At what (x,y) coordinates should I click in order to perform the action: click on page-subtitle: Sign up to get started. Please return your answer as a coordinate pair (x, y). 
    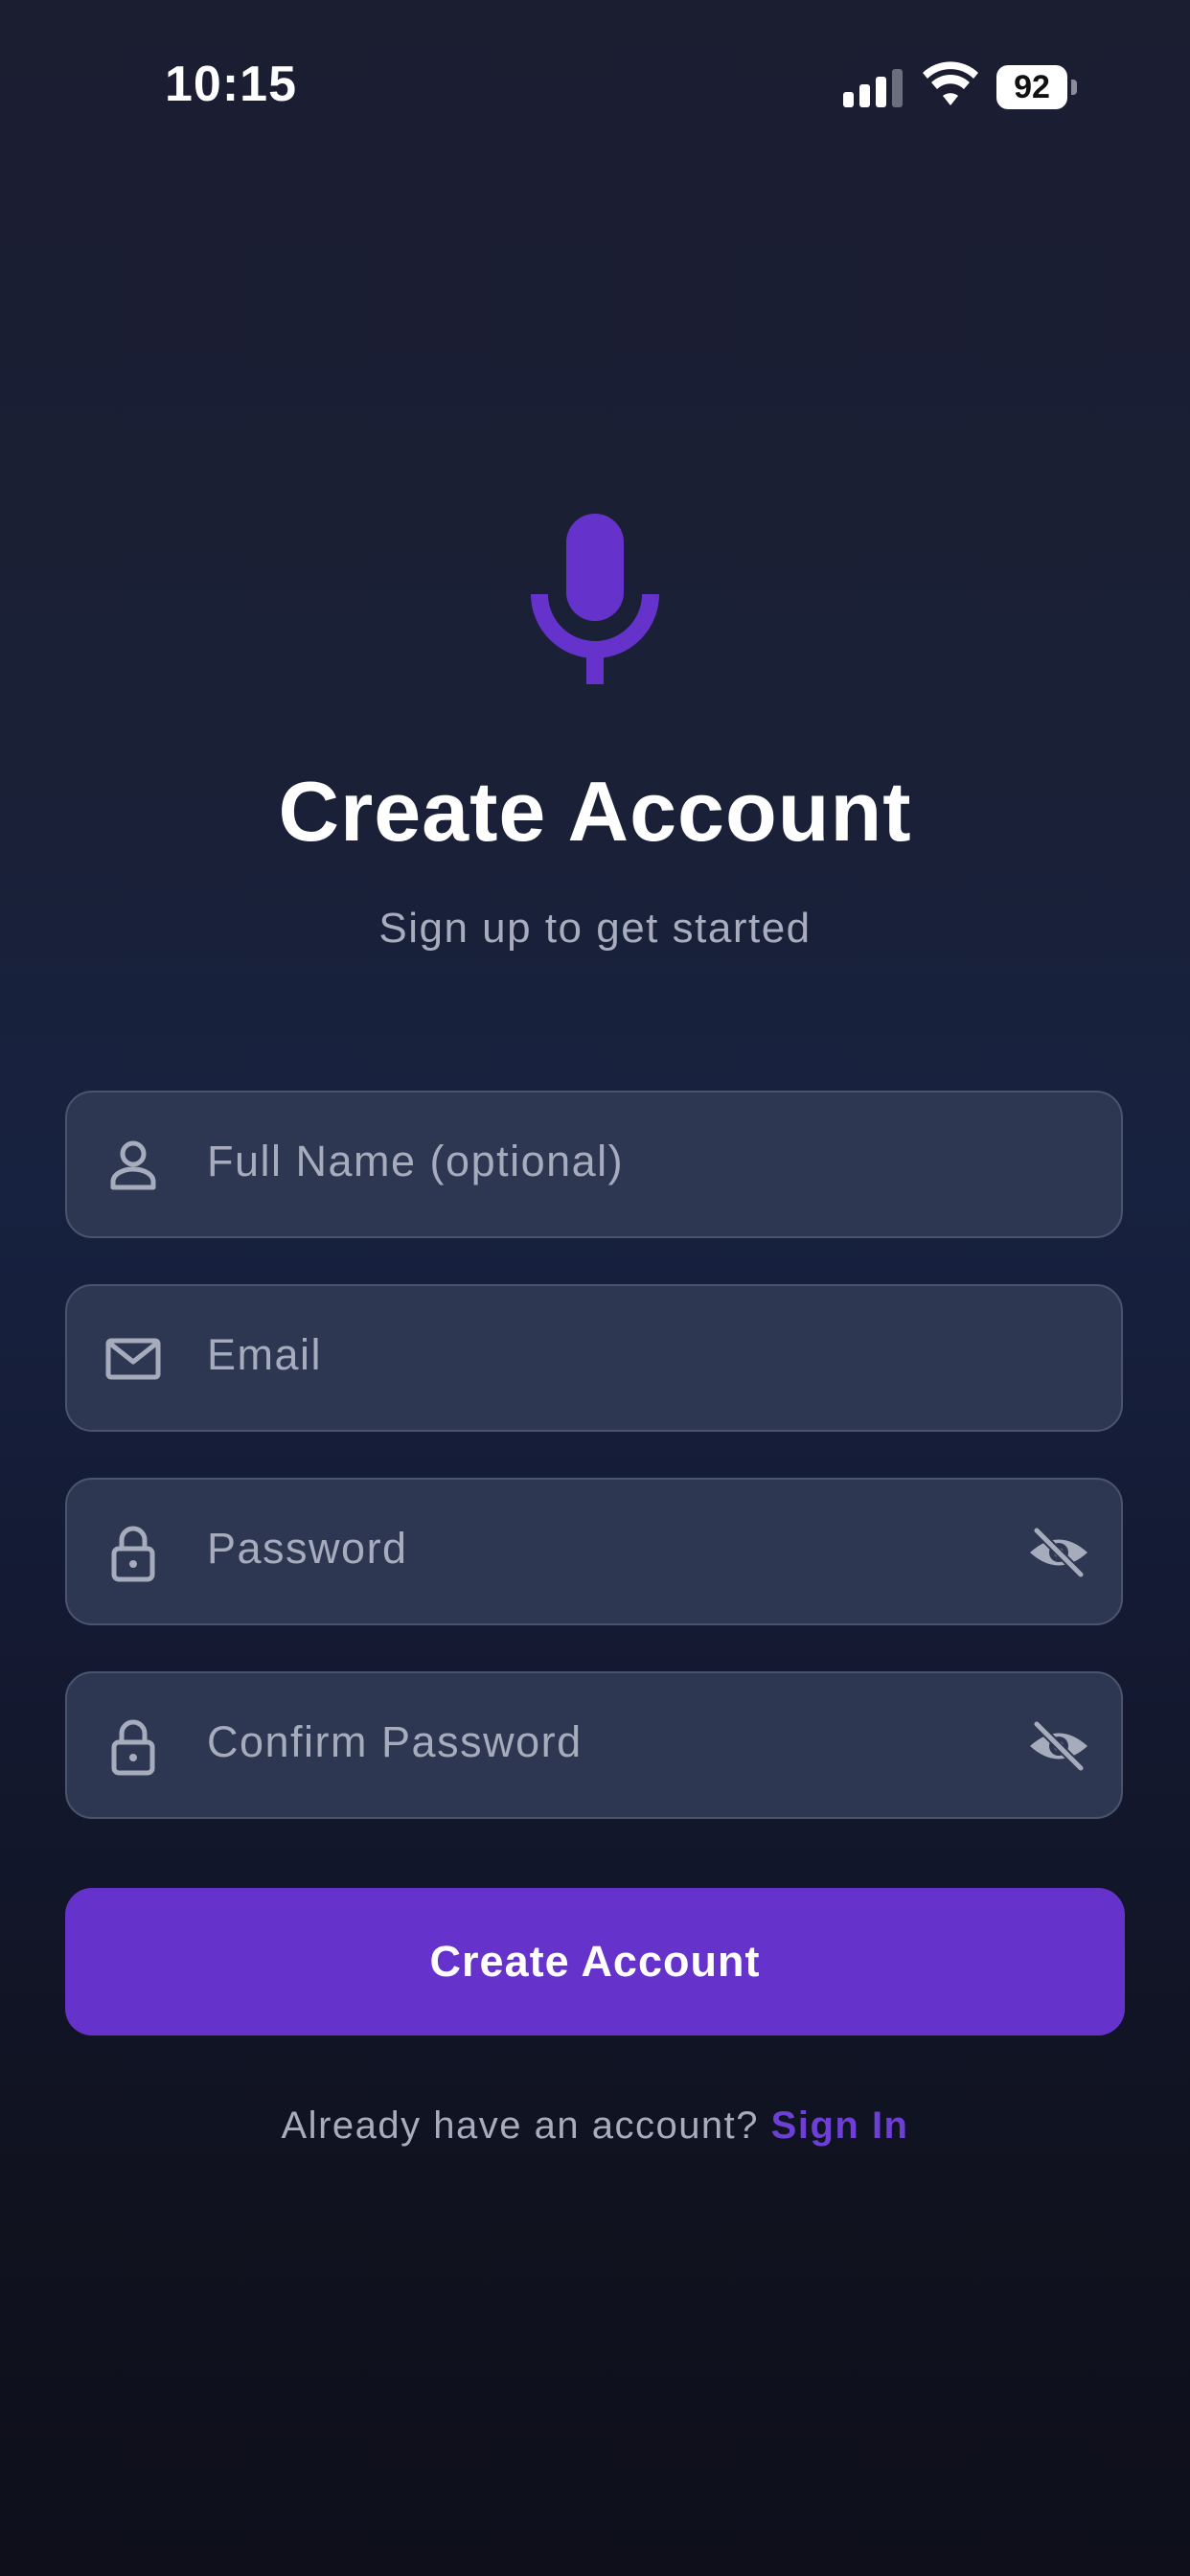
    Looking at the image, I should click on (595, 928).